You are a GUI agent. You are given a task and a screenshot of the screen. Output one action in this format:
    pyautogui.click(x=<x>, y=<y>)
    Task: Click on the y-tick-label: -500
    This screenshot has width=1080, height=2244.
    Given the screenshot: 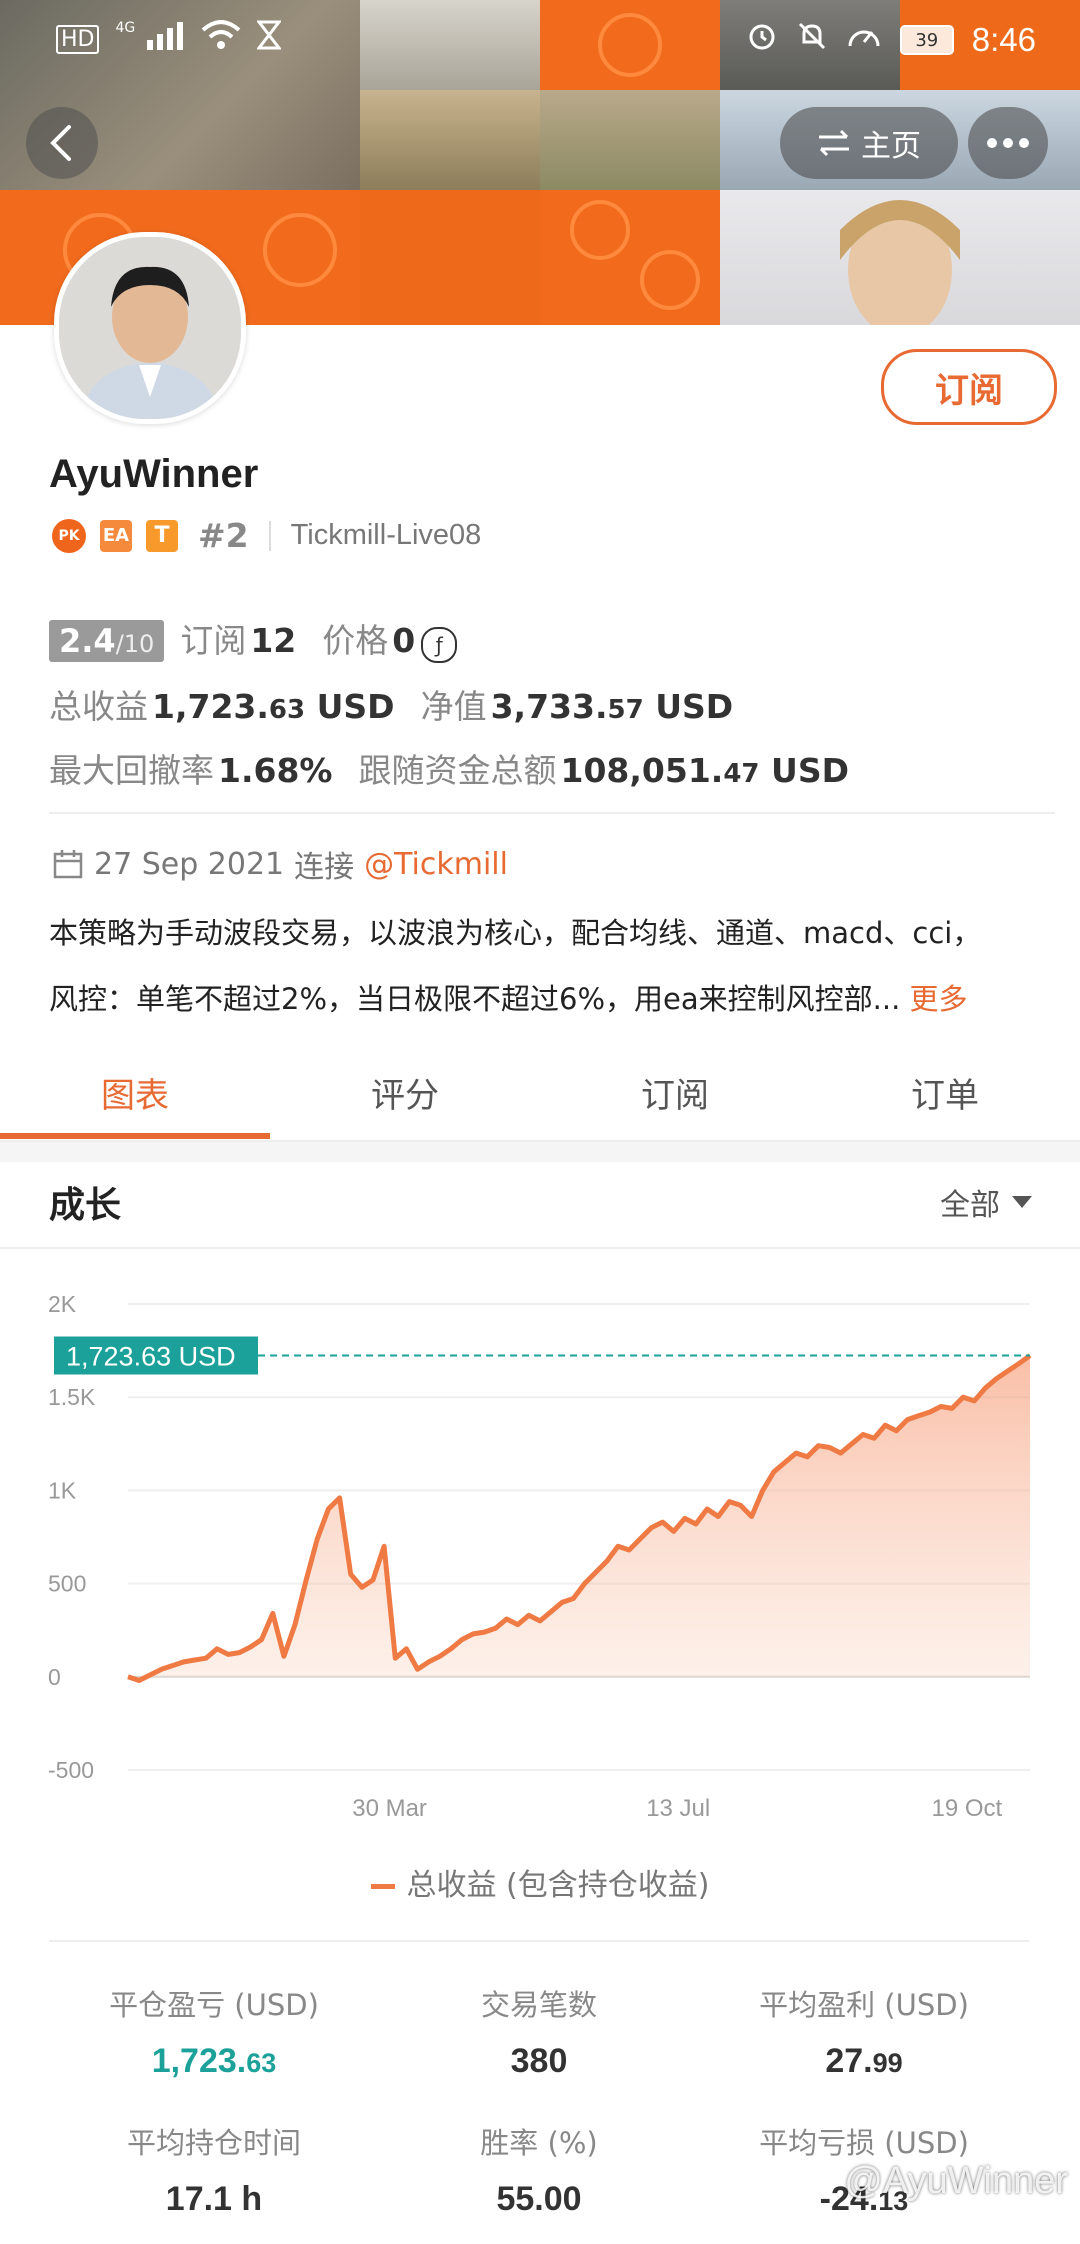 What is the action you would take?
    pyautogui.click(x=71, y=1770)
    